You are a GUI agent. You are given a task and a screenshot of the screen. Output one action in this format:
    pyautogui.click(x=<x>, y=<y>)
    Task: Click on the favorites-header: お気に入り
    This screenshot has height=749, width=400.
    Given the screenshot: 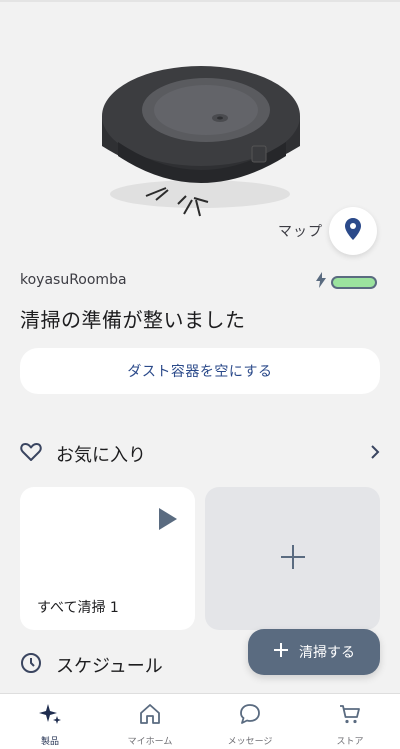 What is the action you would take?
    pyautogui.click(x=200, y=454)
    